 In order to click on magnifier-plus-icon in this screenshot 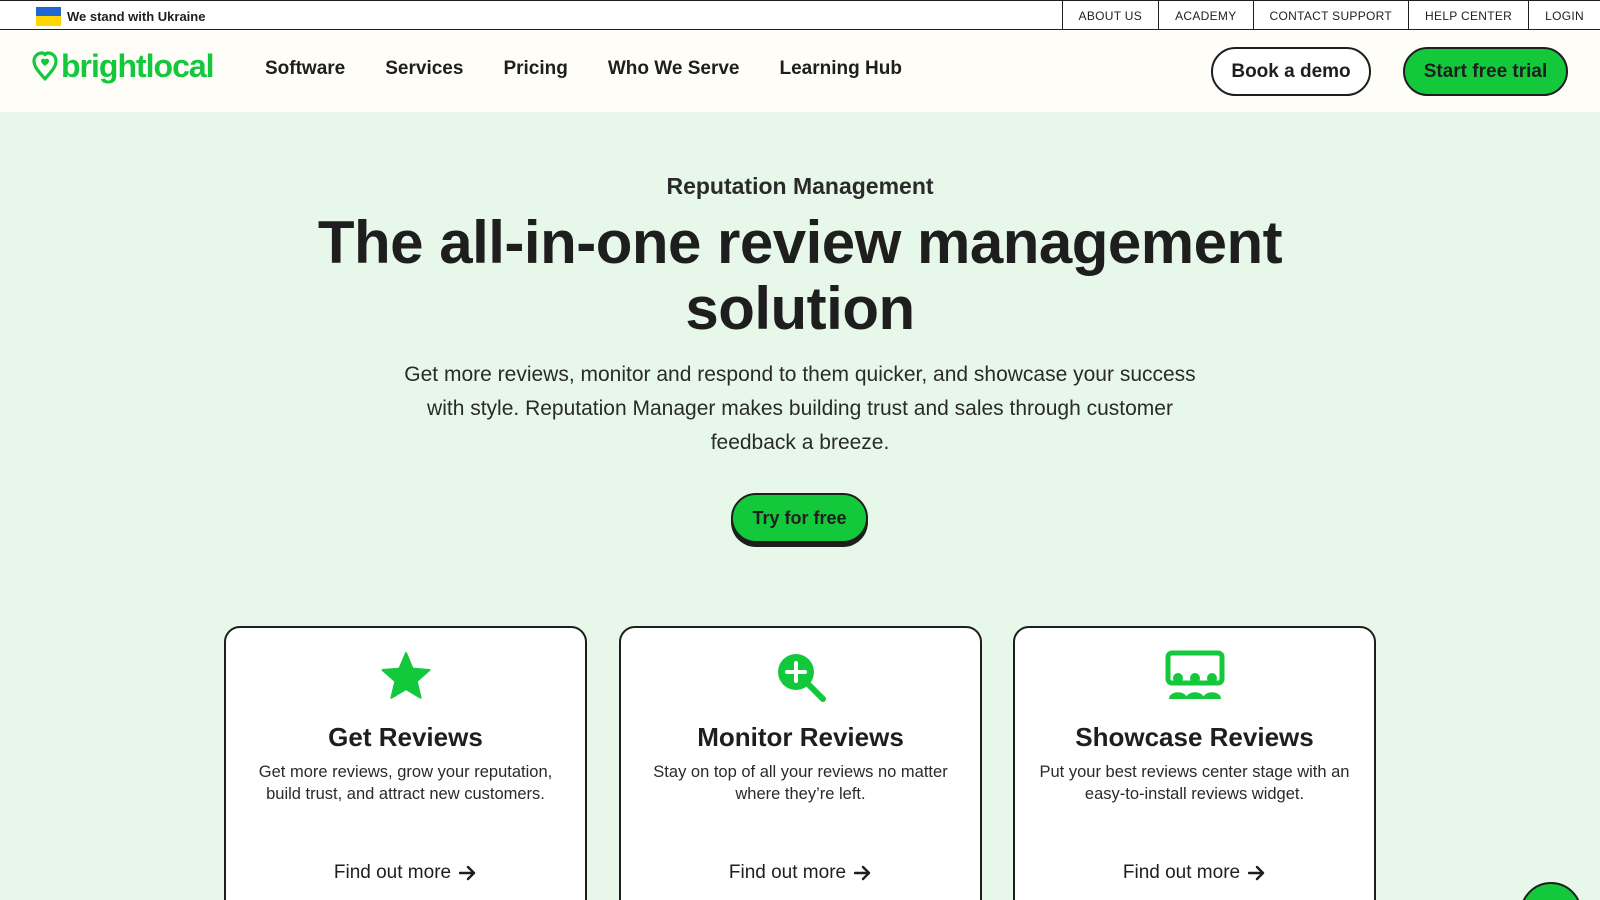, I will do `click(801, 677)`.